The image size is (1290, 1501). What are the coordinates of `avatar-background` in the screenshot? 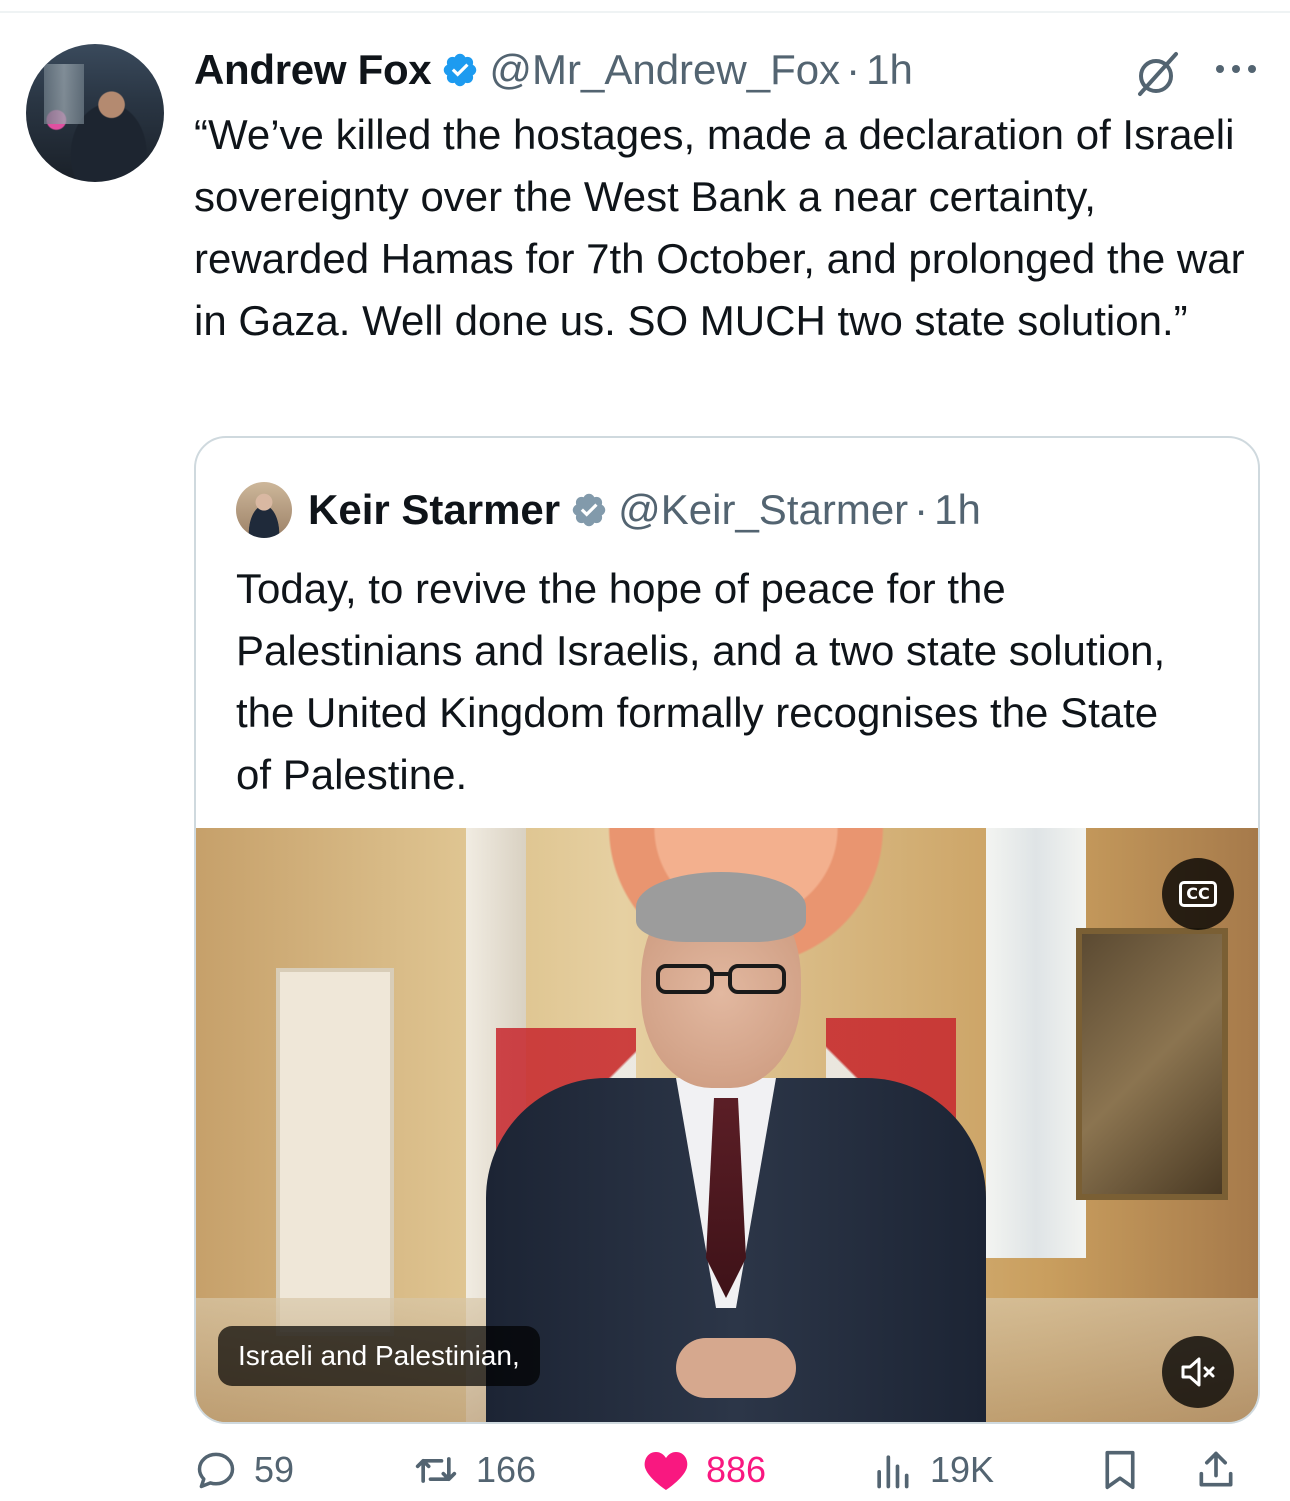 It's located at (64, 94).